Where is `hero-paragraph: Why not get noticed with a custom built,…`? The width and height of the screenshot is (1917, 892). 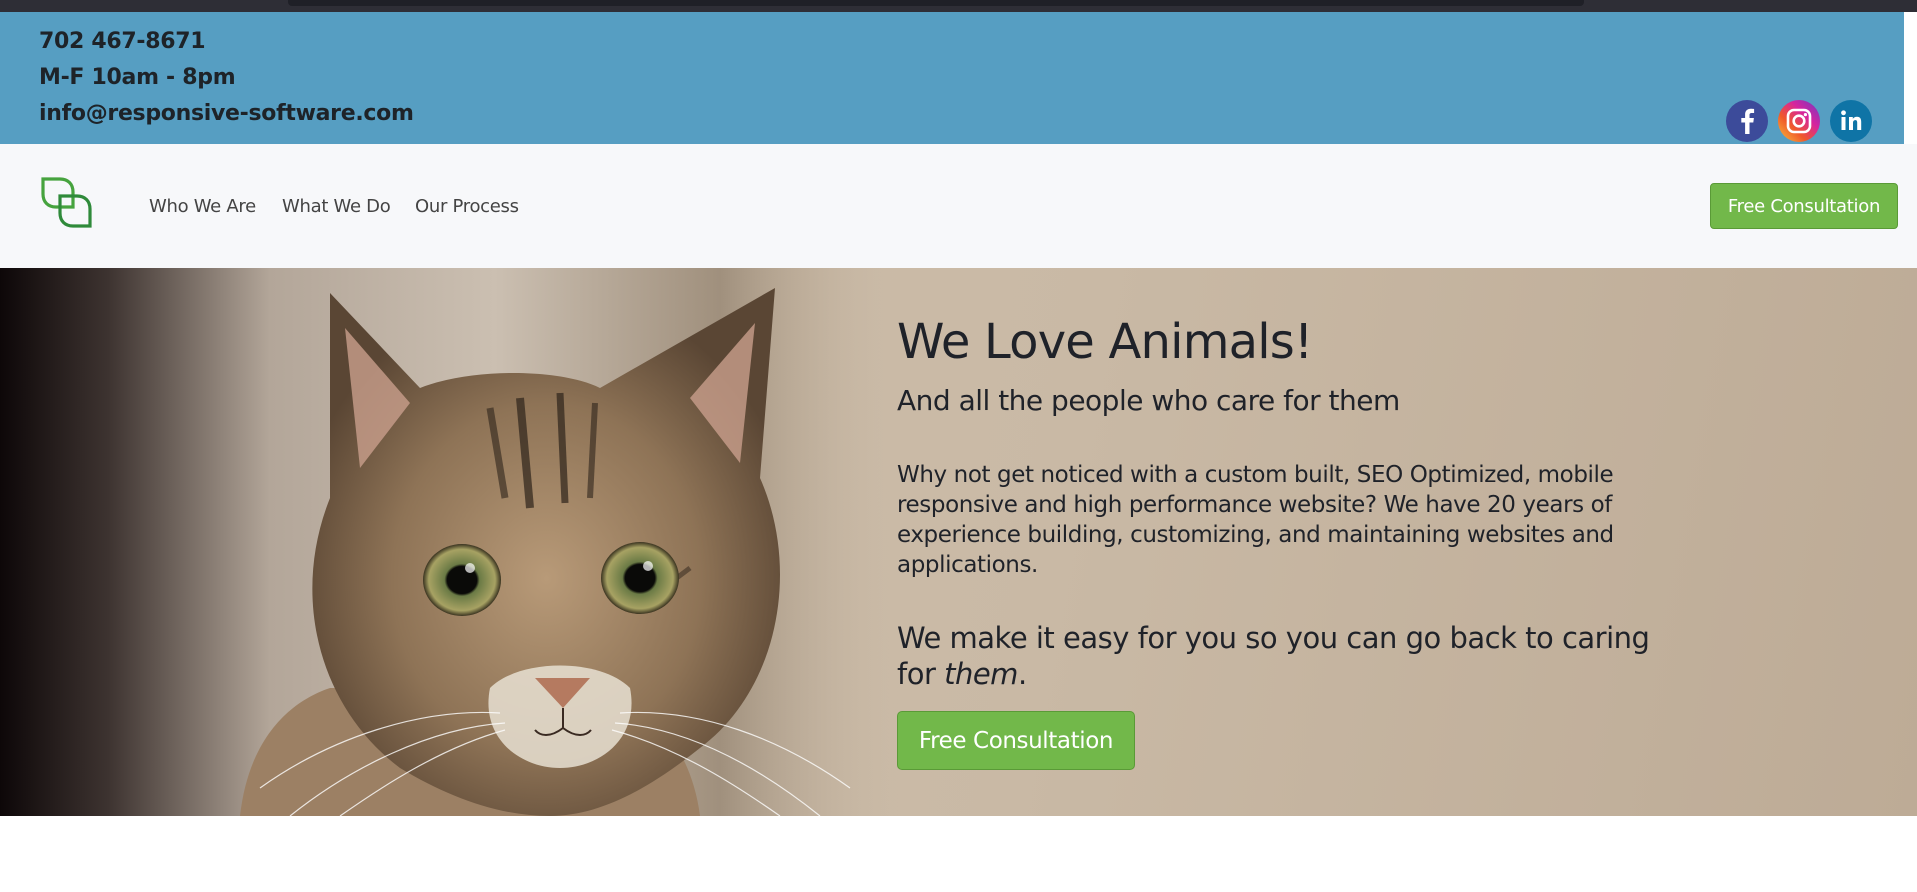 hero-paragraph: Why not get noticed with a custom built,… is located at coordinates (1255, 520).